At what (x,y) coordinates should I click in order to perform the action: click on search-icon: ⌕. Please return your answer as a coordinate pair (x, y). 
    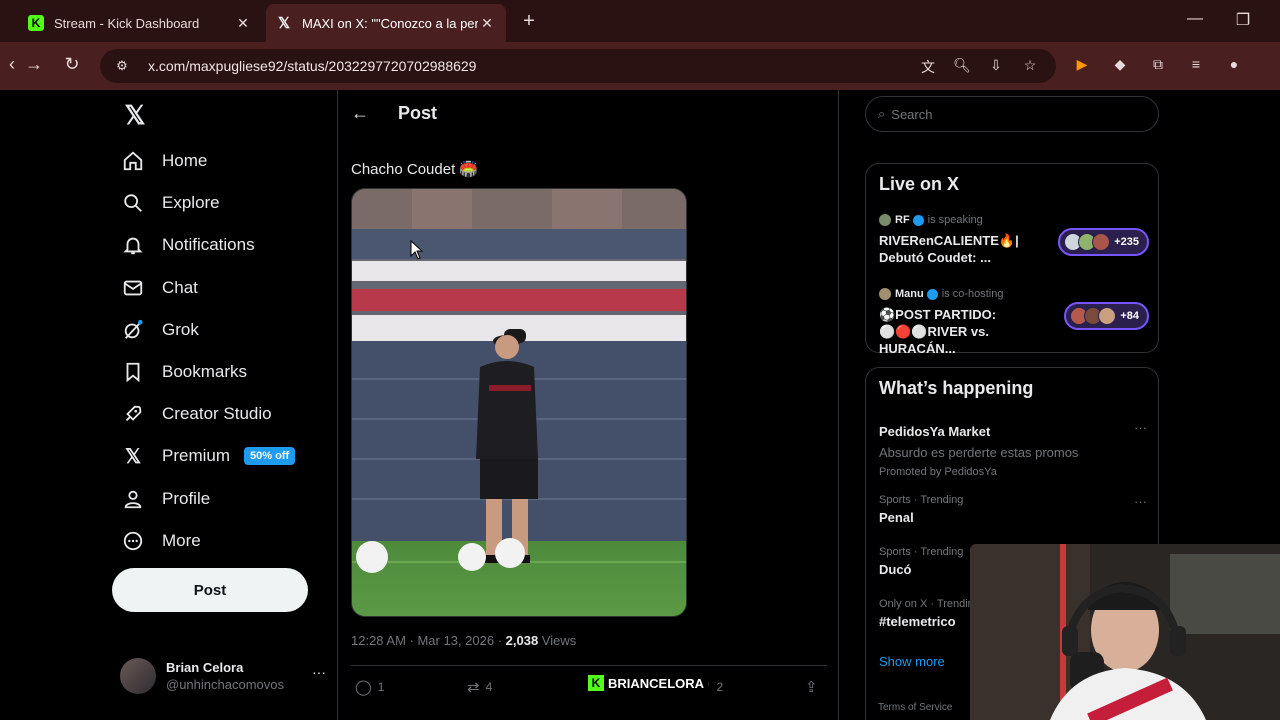
    Looking at the image, I should click on (882, 113).